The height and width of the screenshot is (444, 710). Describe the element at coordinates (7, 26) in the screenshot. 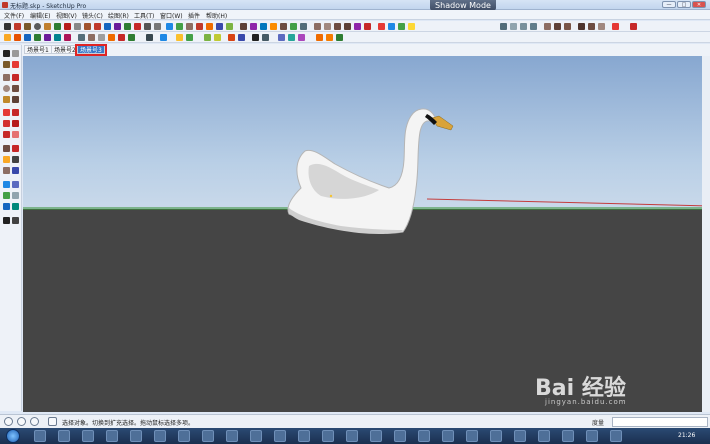

I see `select-tool-icon` at that location.